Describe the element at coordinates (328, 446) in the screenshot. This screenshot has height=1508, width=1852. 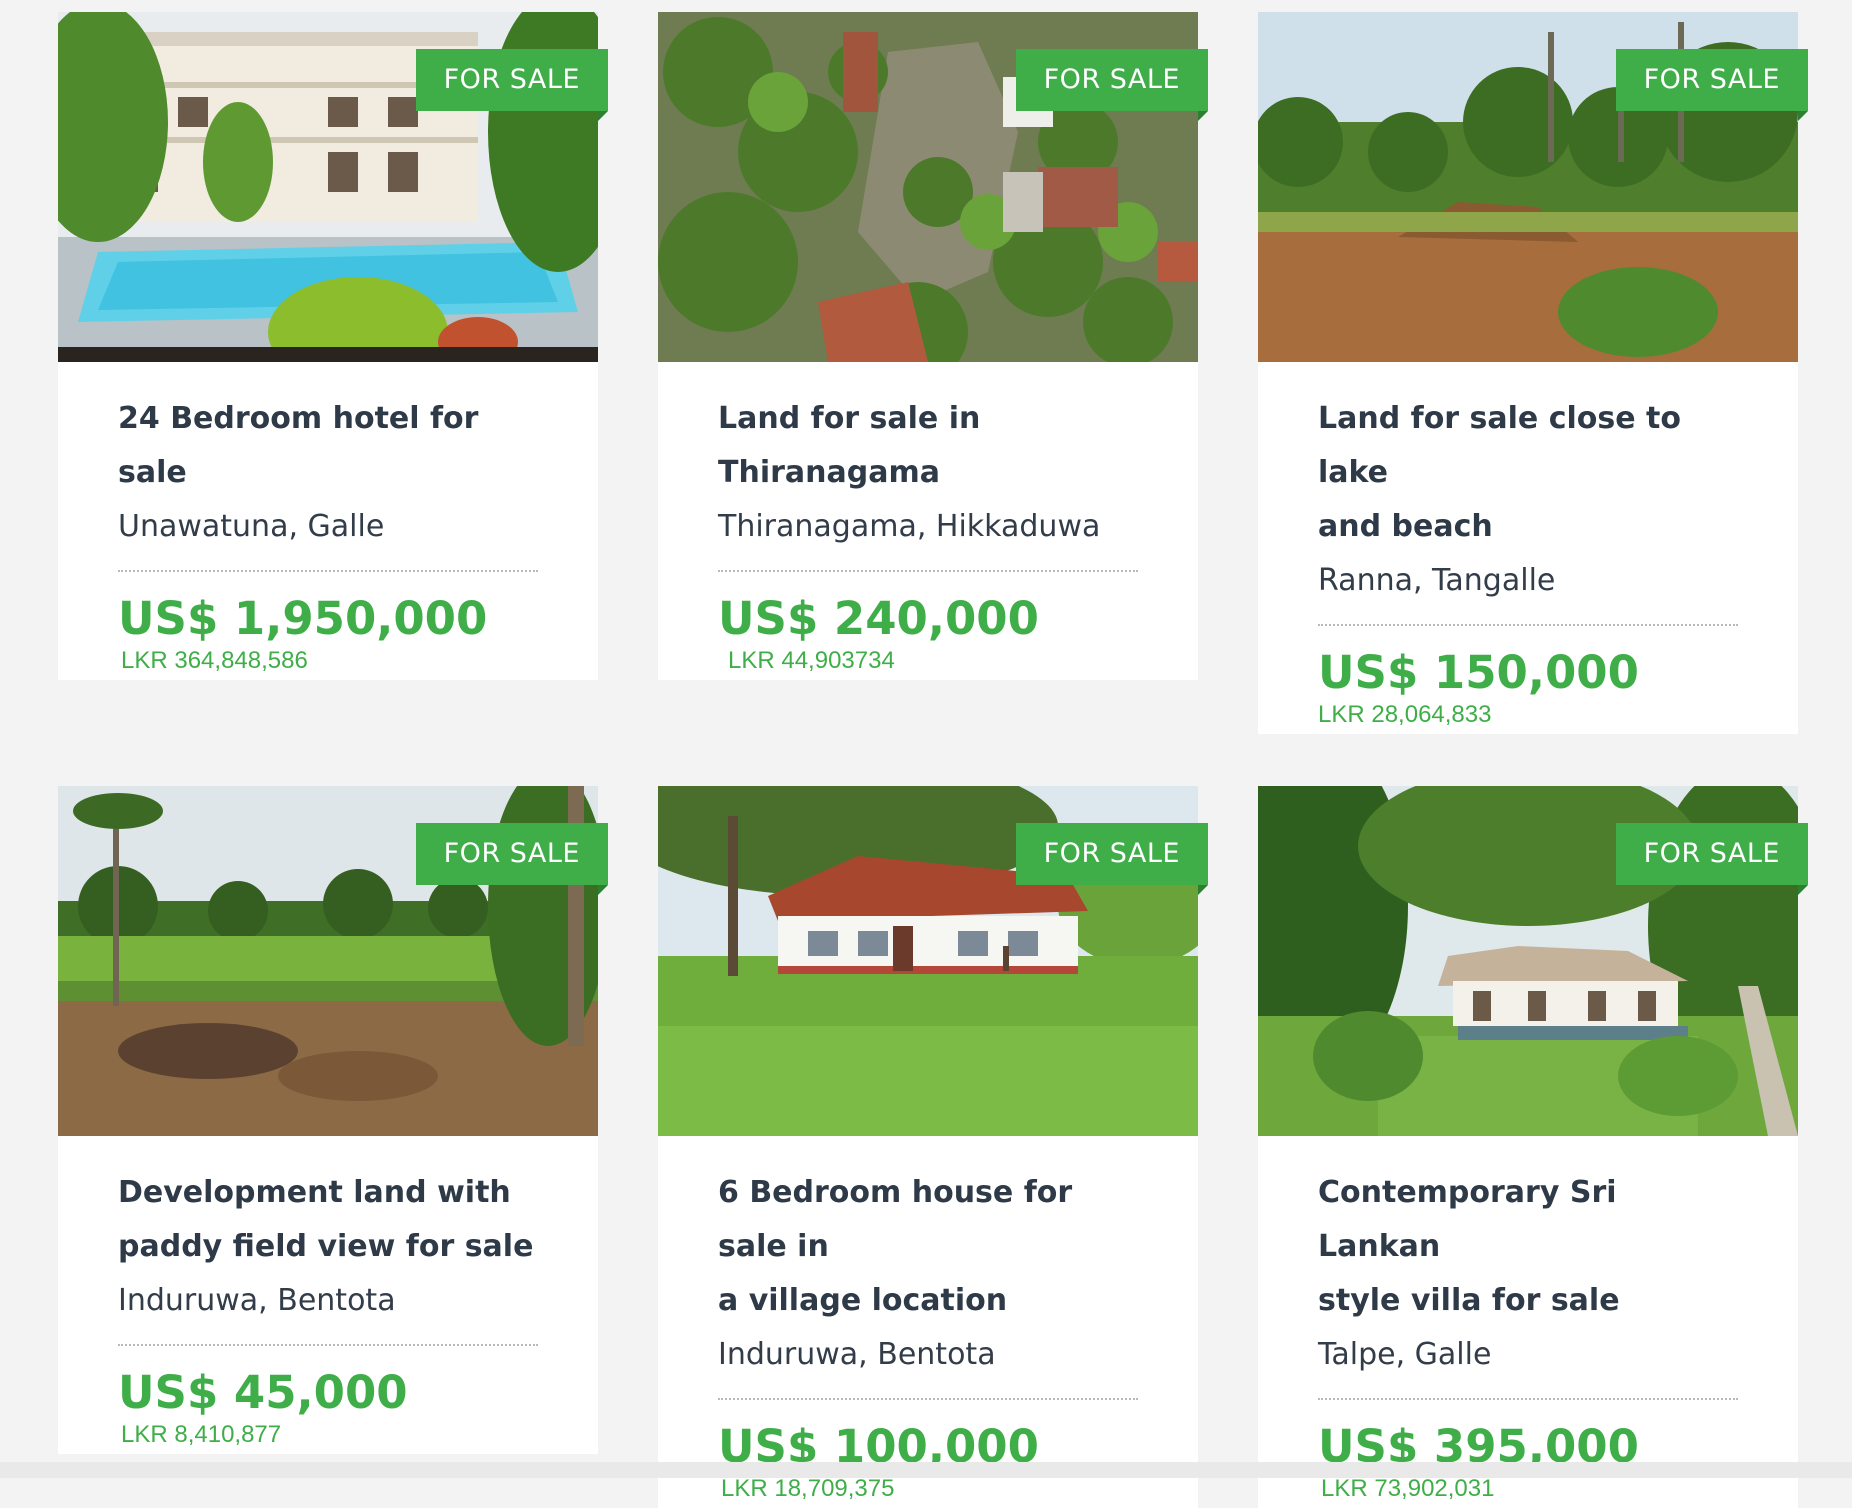
I see `listing-title: 24 Bedroom hotel for sale` at that location.